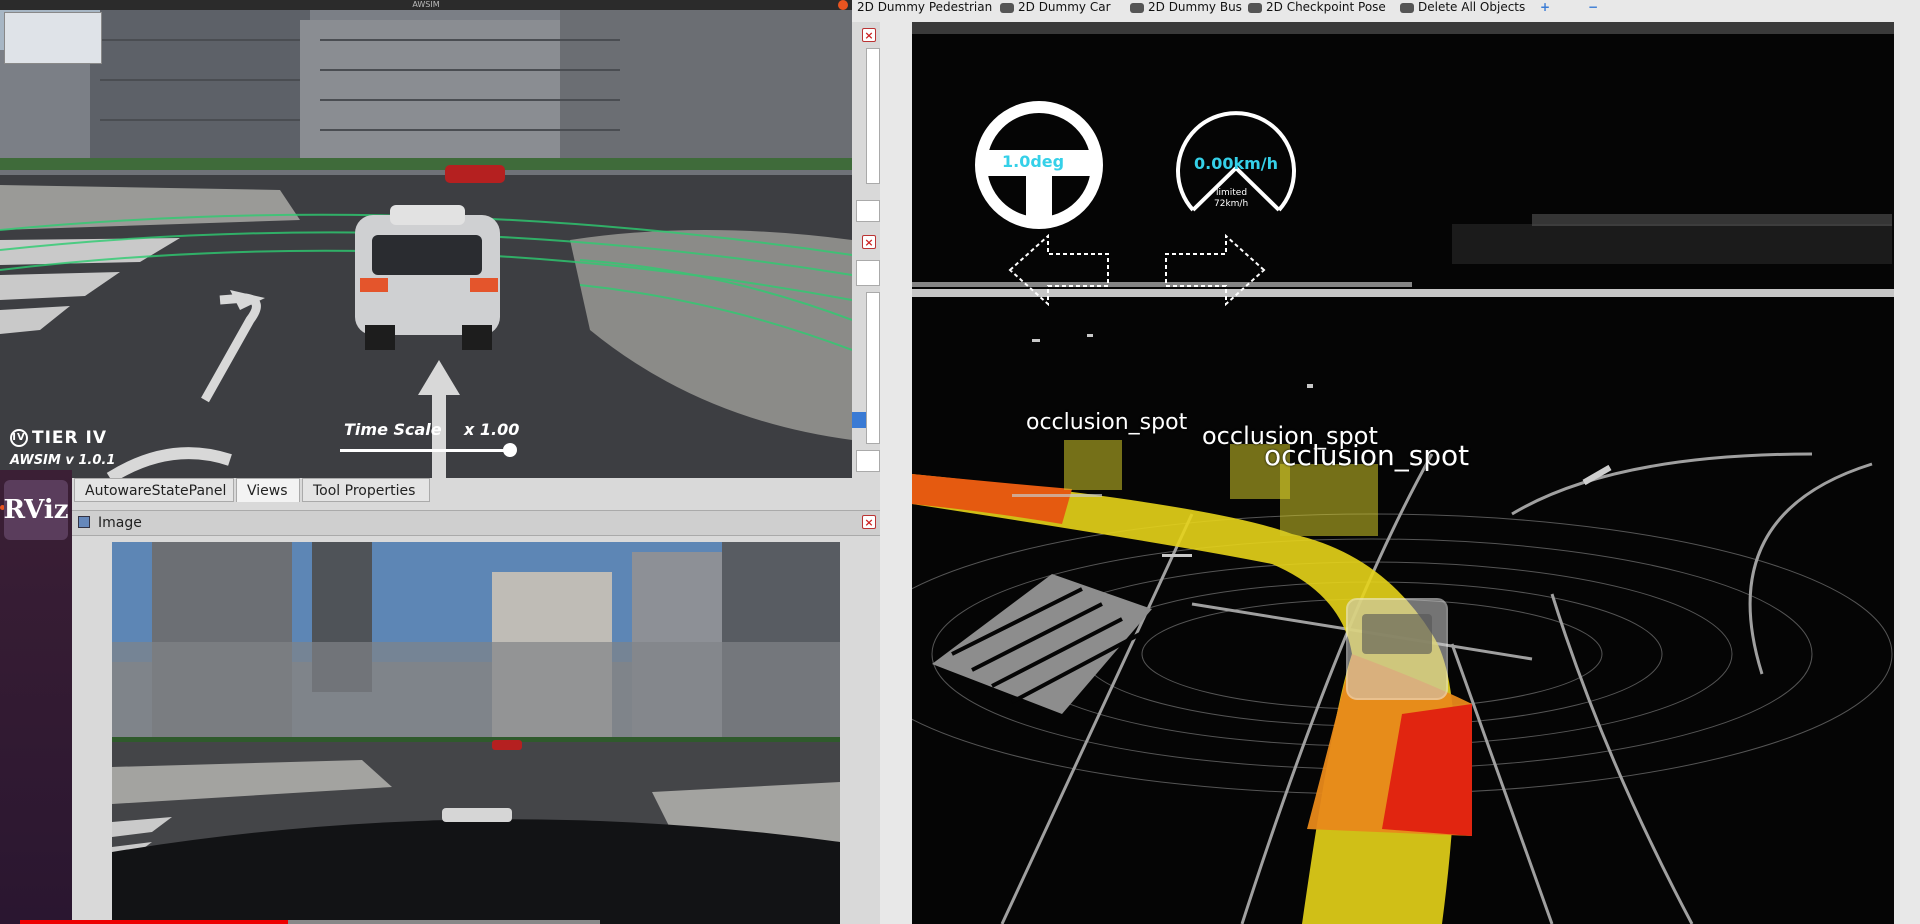  What do you see at coordinates (1231, 204) in the screenshot?
I see `speed-limit-value: 72km/h` at bounding box center [1231, 204].